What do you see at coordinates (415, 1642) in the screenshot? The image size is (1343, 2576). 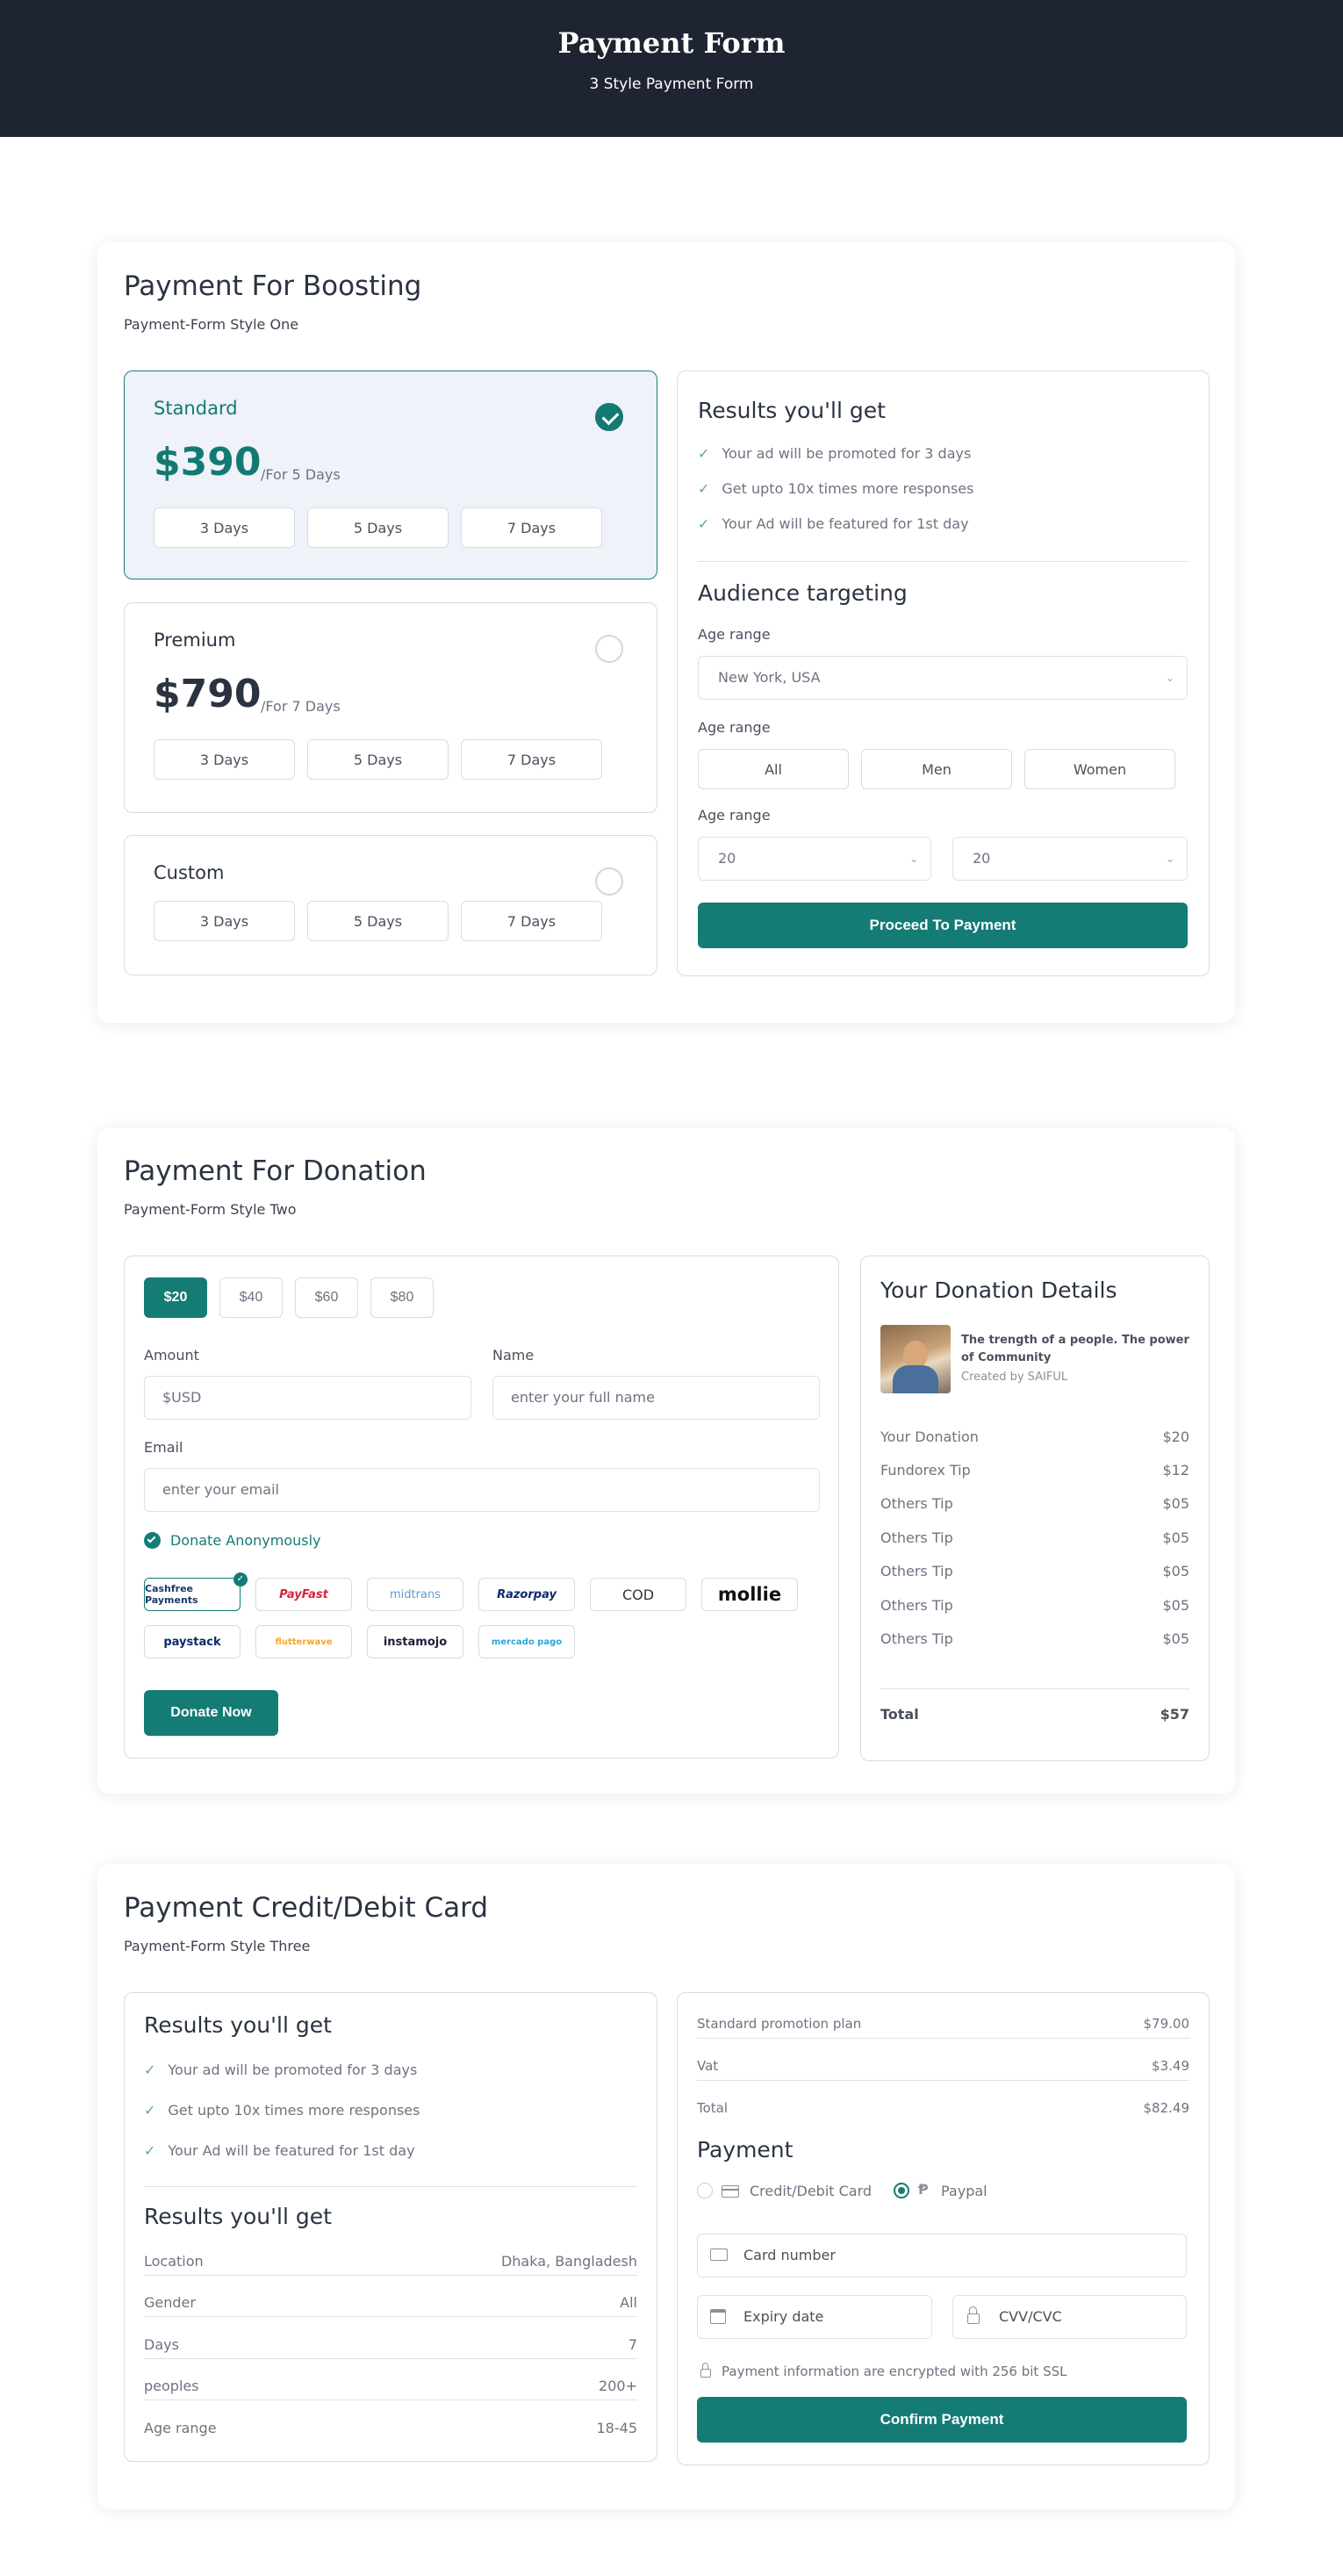 I see `gateway-instamojo: instamojo` at bounding box center [415, 1642].